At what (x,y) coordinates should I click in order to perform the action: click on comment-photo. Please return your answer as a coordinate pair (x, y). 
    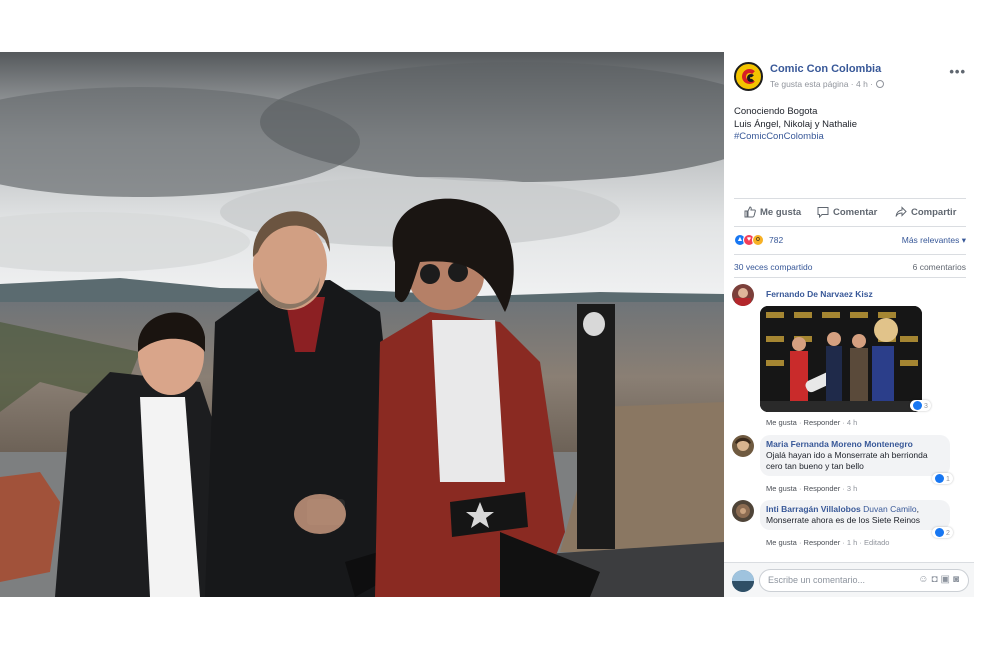
    Looking at the image, I should click on (841, 359).